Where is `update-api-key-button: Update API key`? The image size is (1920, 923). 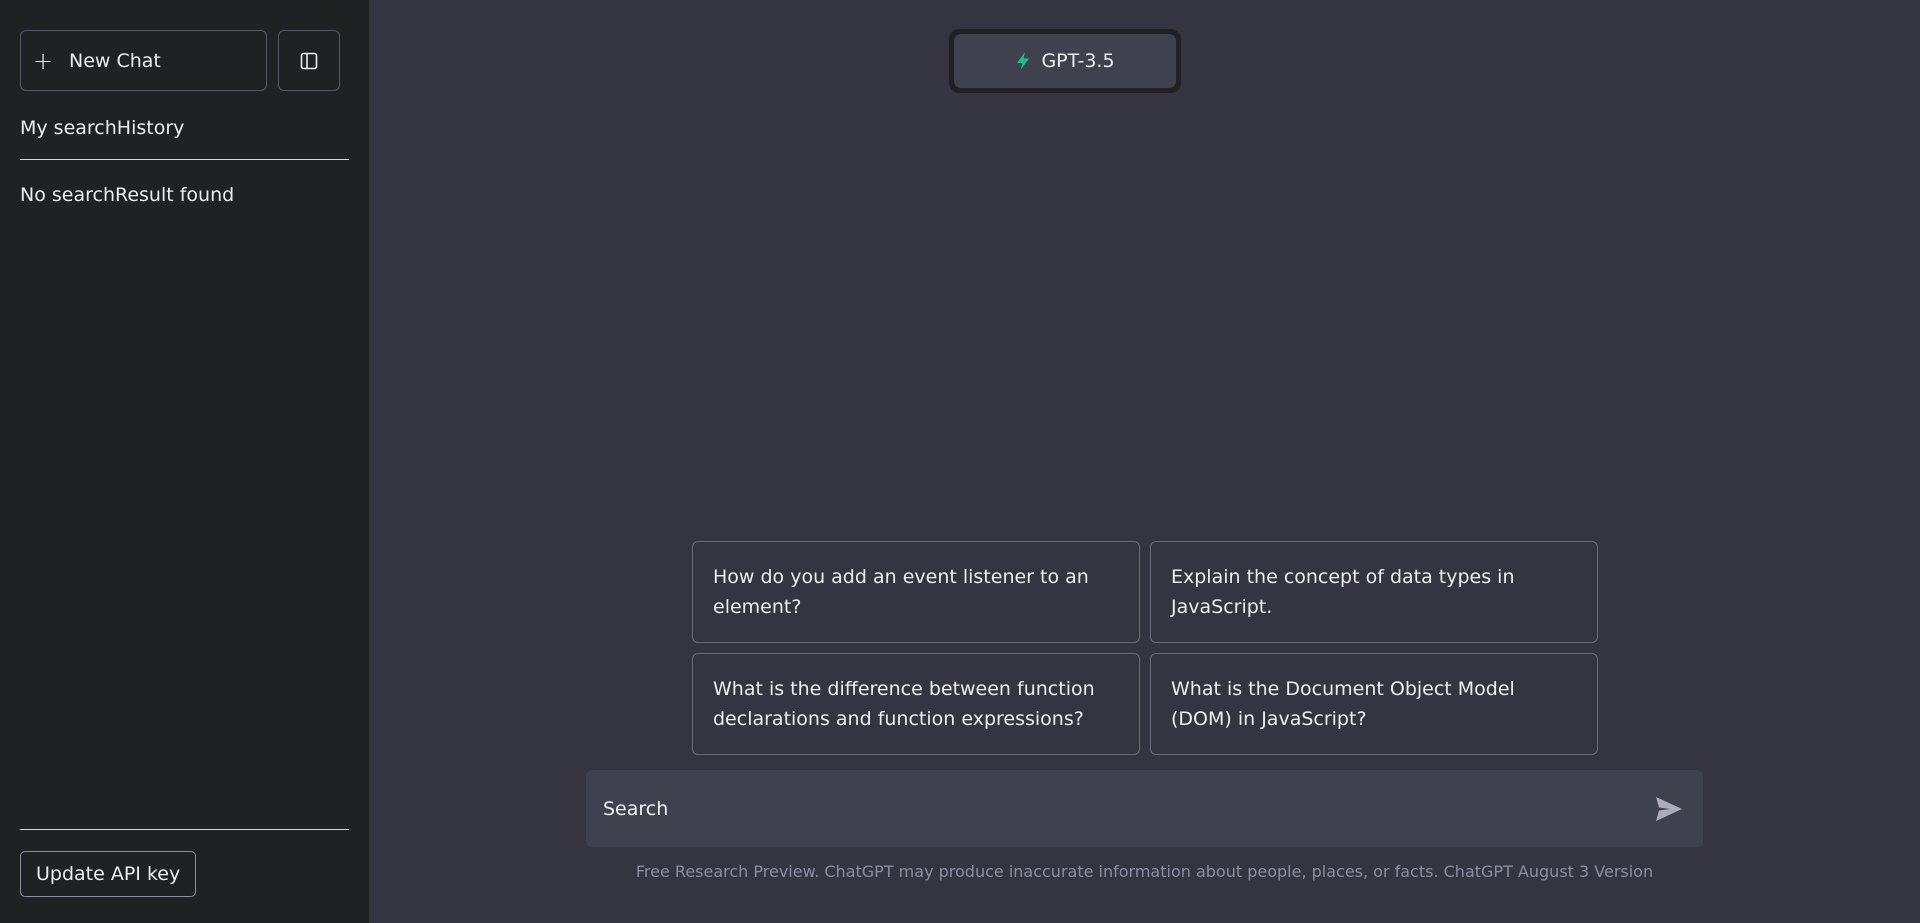
update-api-key-button: Update API key is located at coordinates (108, 874).